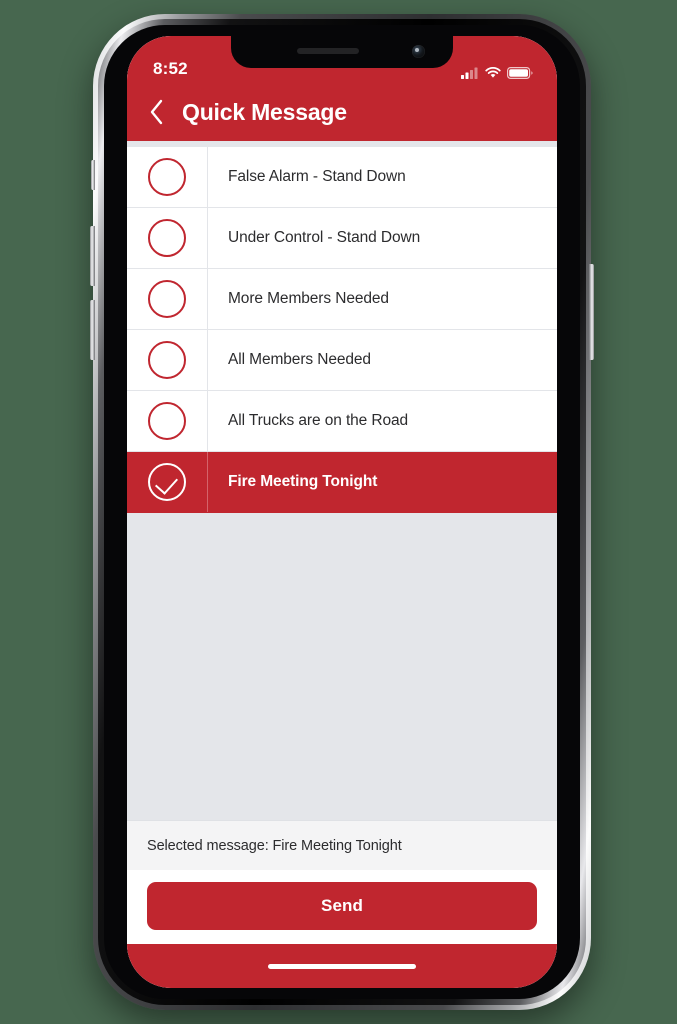 Image resolution: width=677 pixels, height=1024 pixels. Describe the element at coordinates (303, 481) in the screenshot. I see `list-item-label: Fire Meeting Tonight` at that location.